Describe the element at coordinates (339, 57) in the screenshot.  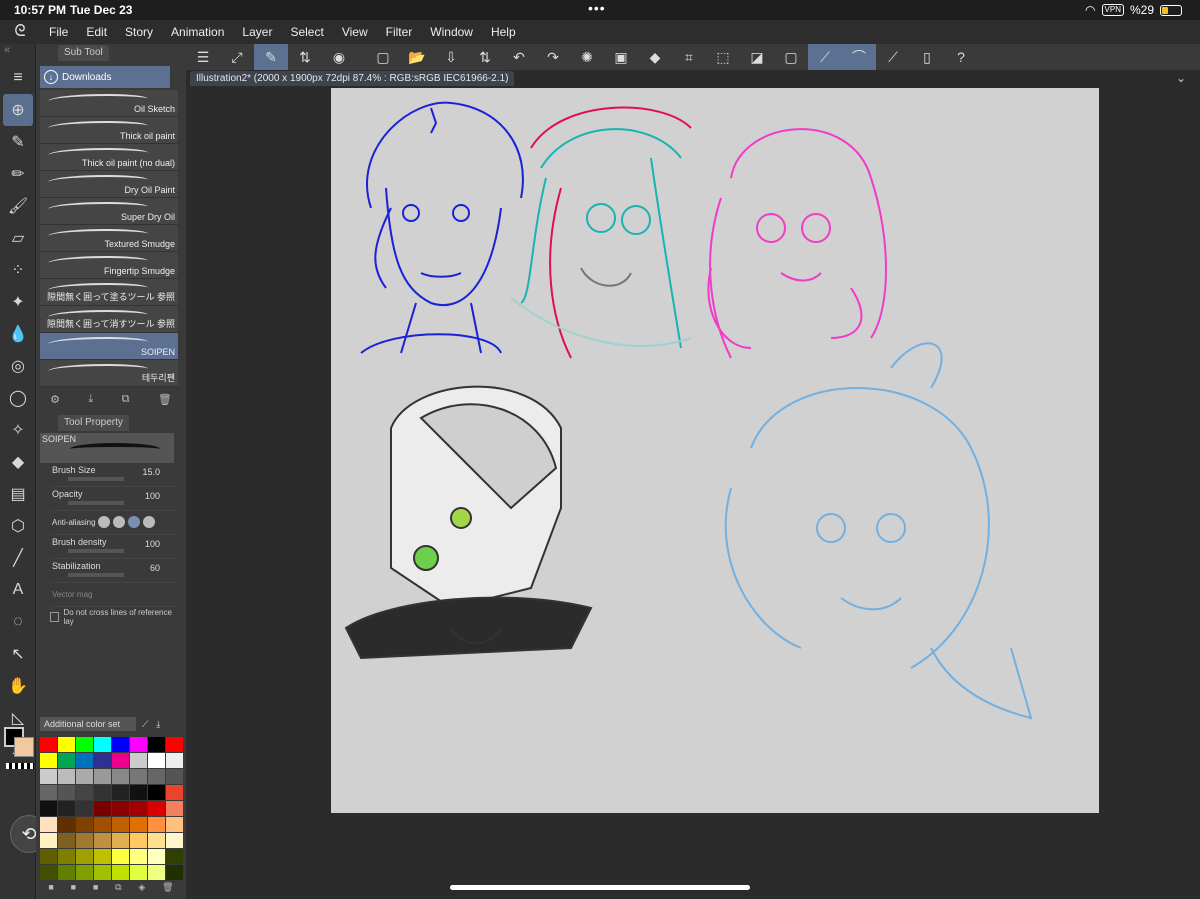
I see `record-icon: ◉` at that location.